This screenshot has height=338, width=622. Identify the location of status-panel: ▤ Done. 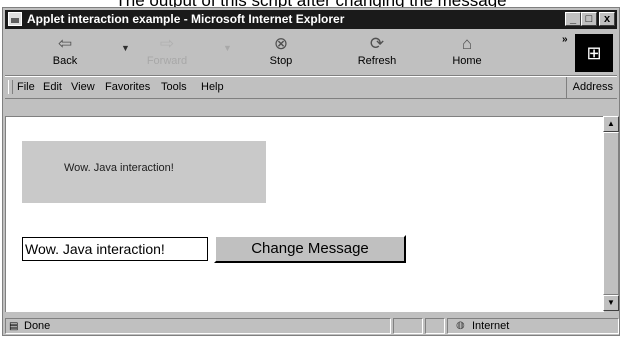
(198, 326).